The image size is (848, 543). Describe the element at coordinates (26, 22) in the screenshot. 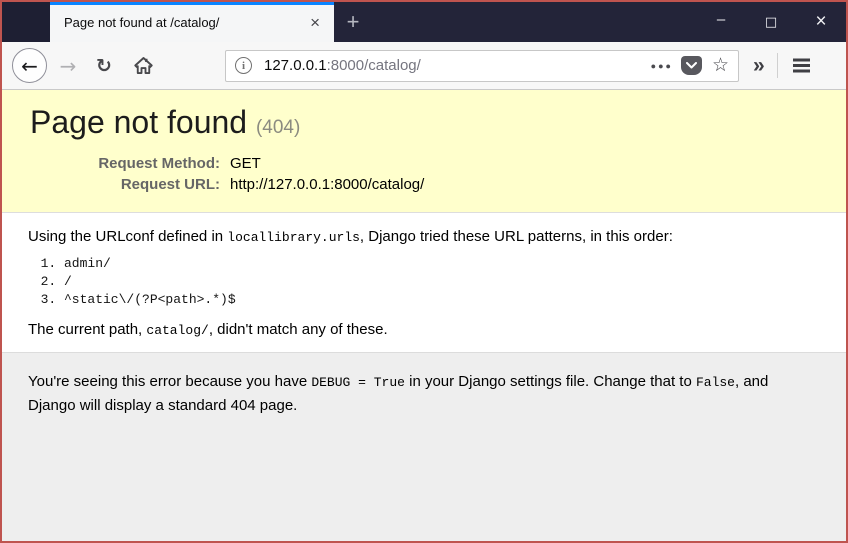

I see `tabbar-corner` at that location.